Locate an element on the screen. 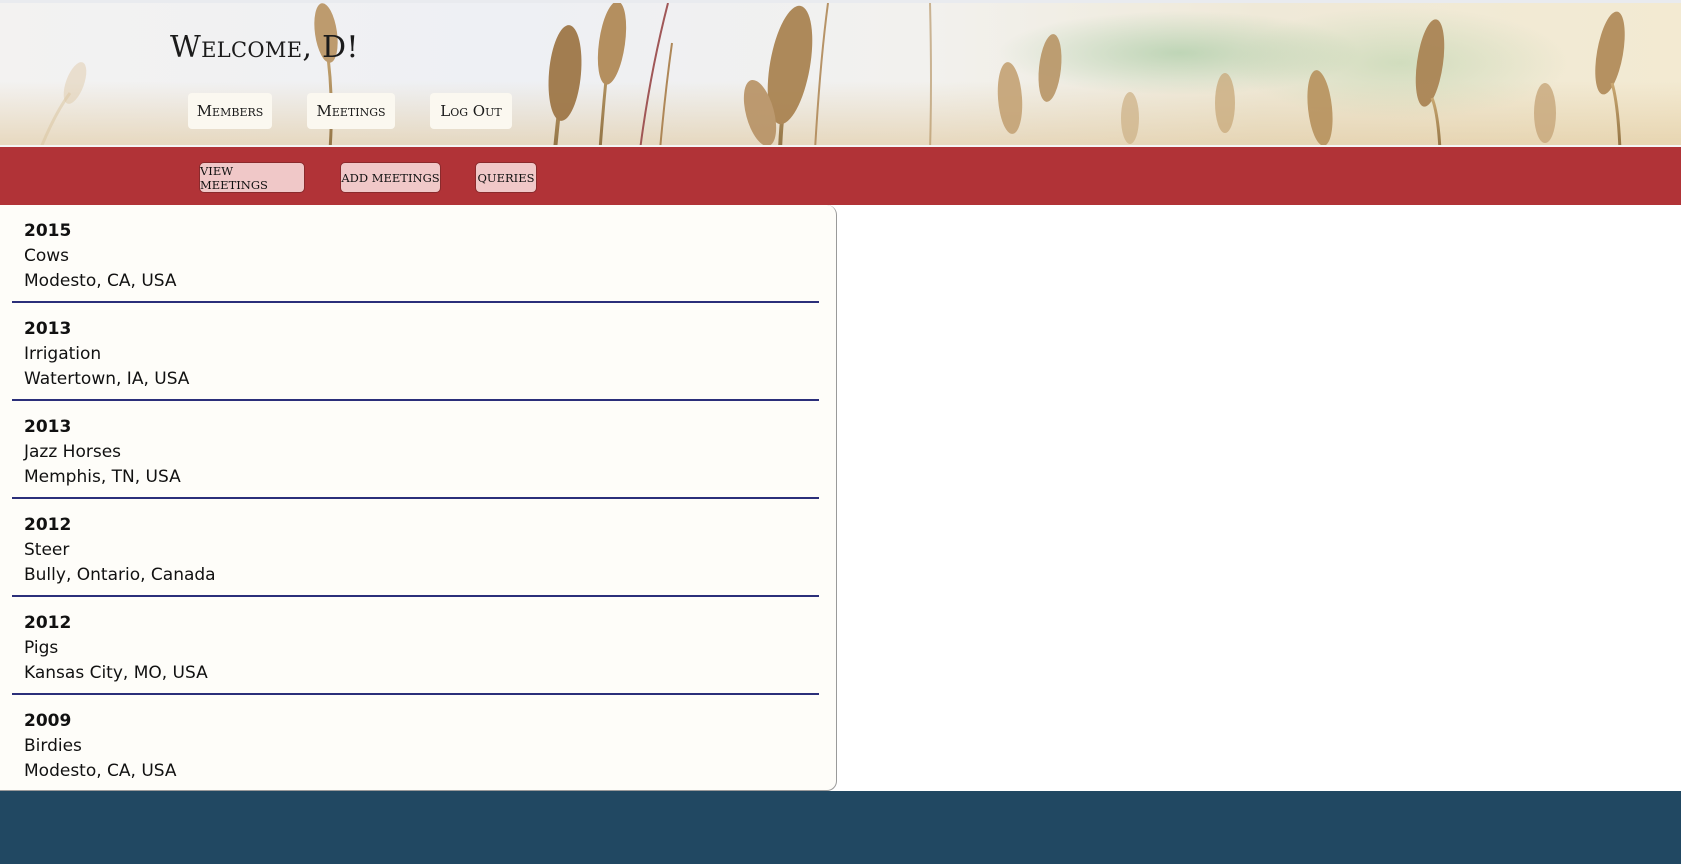  view-meetings-button: VIEW MEETINGS is located at coordinates (252, 177).